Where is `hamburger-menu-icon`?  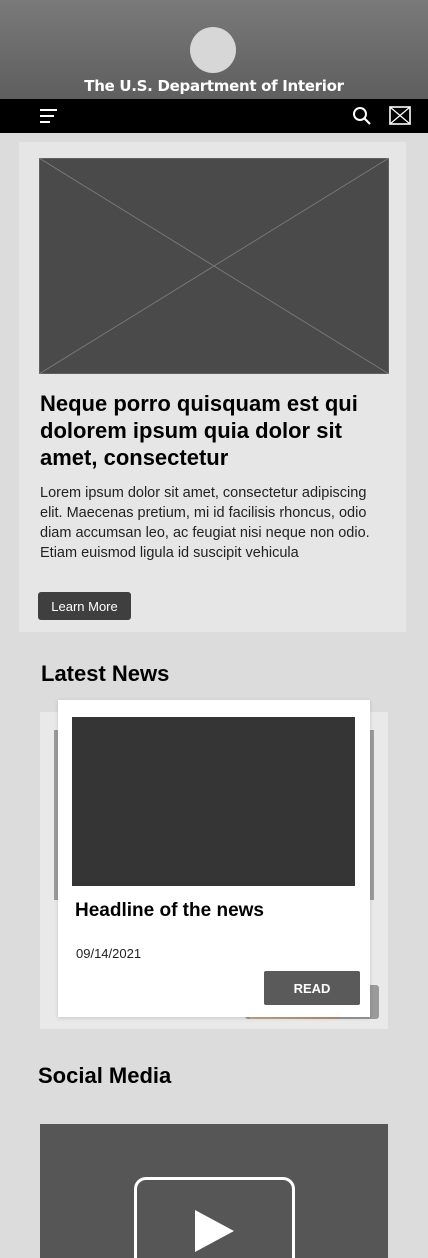
hamburger-menu-icon is located at coordinates (49, 116).